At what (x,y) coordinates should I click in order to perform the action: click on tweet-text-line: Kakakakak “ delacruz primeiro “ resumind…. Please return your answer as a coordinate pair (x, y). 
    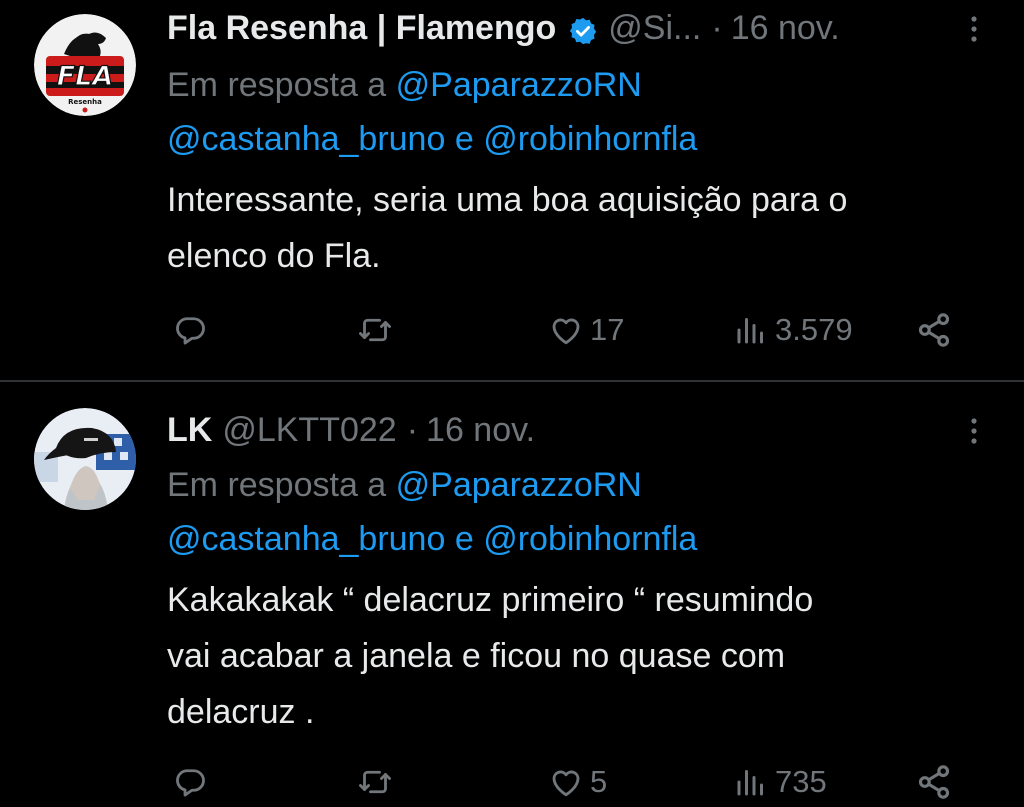
    Looking at the image, I should click on (490, 600).